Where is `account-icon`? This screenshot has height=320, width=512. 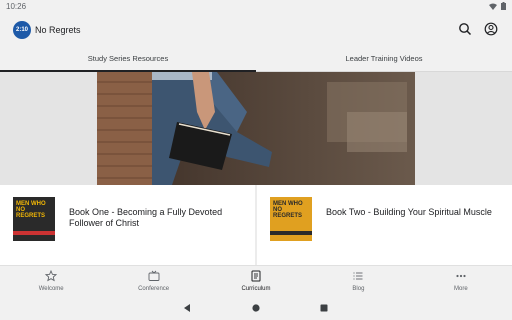
account-icon is located at coordinates (491, 29).